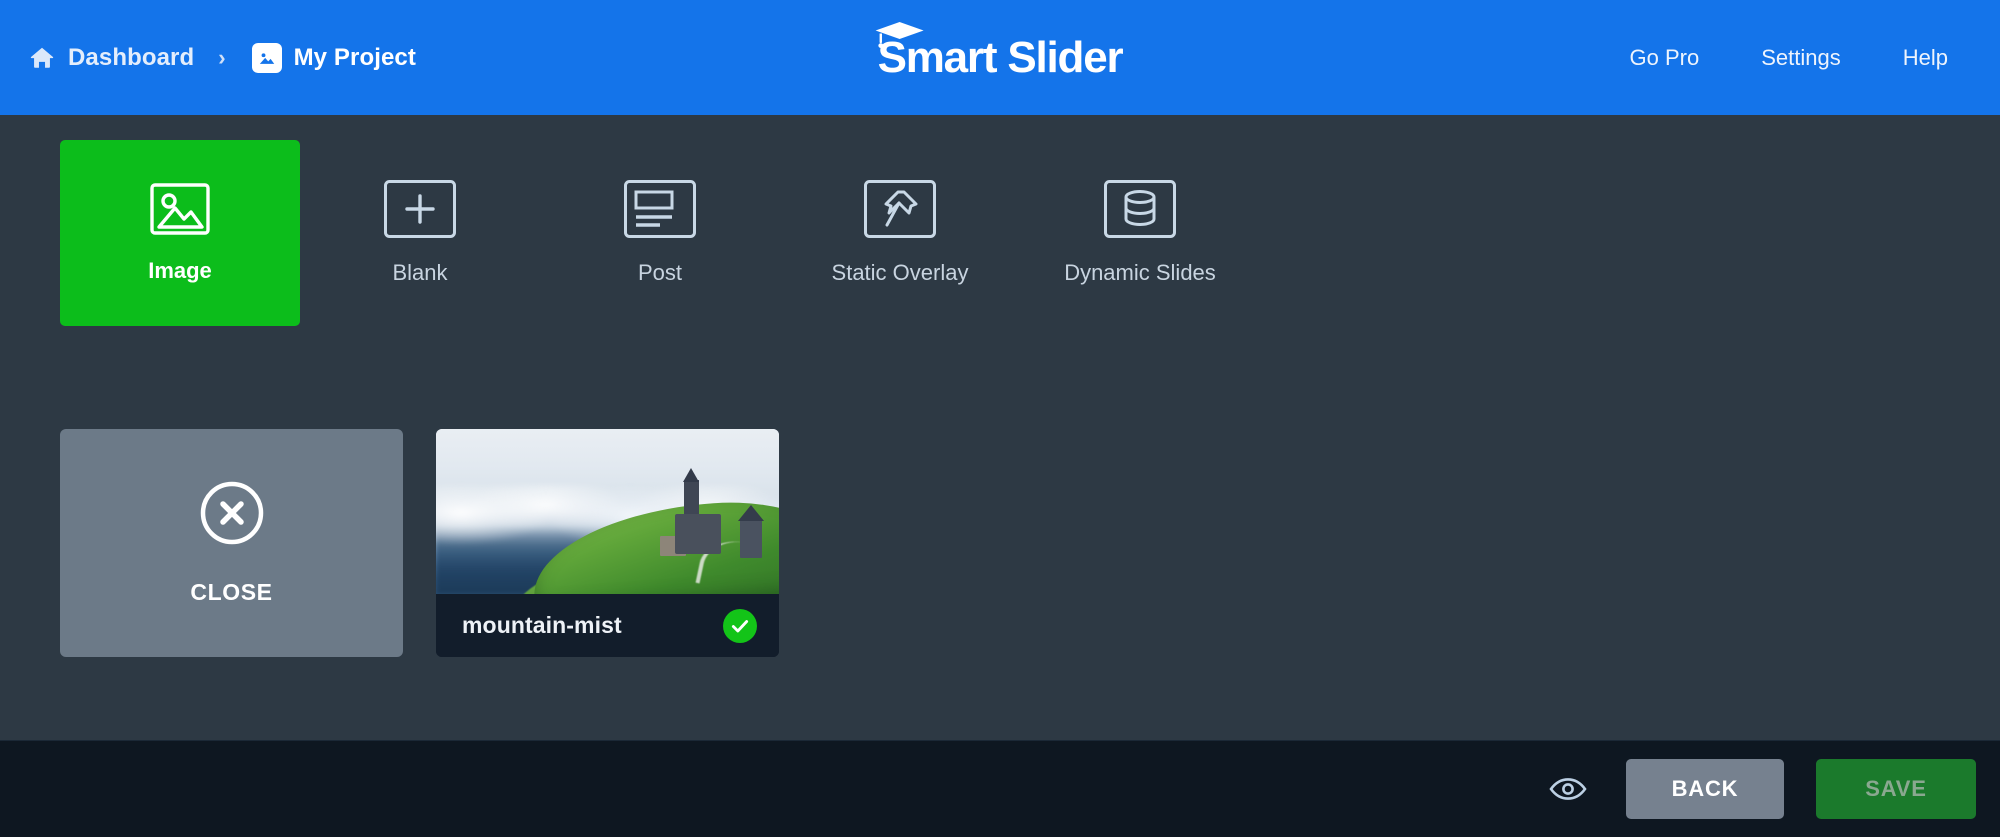 The height and width of the screenshot is (837, 2000). I want to click on breadcrumb-label-project: My Project, so click(354, 57).